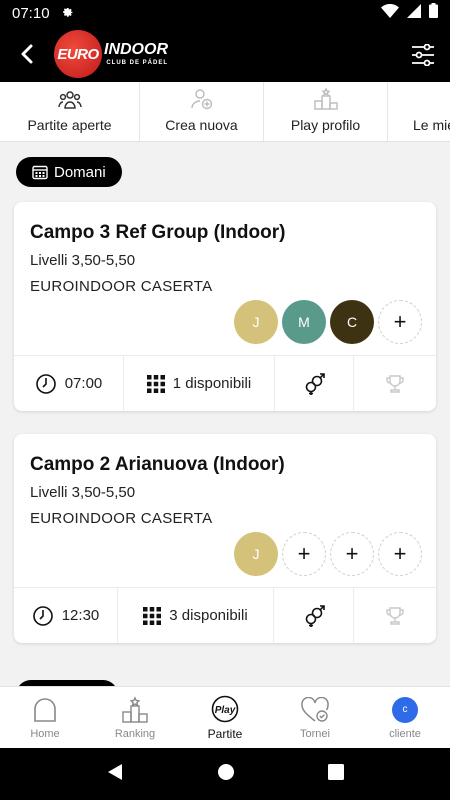 This screenshot has width=450, height=800. What do you see at coordinates (326, 111) in the screenshot?
I see `tab-play-profilo: Play profilo` at bounding box center [326, 111].